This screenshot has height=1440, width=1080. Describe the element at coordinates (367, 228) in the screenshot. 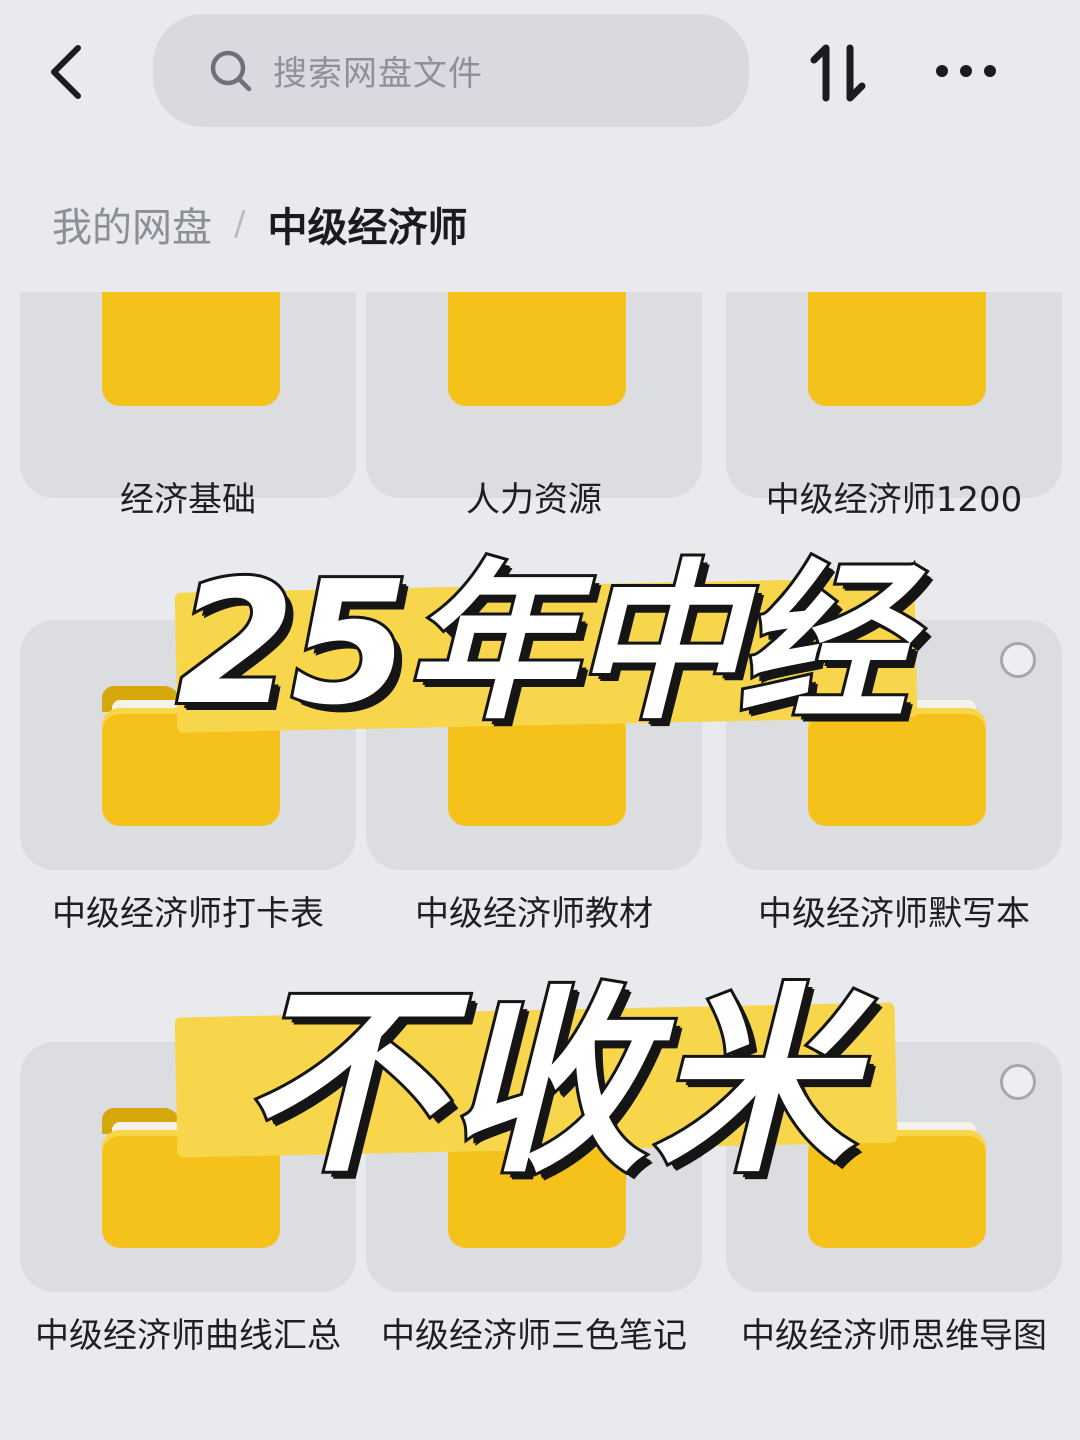

I see `breadcrumb-current: 中级经济师` at that location.